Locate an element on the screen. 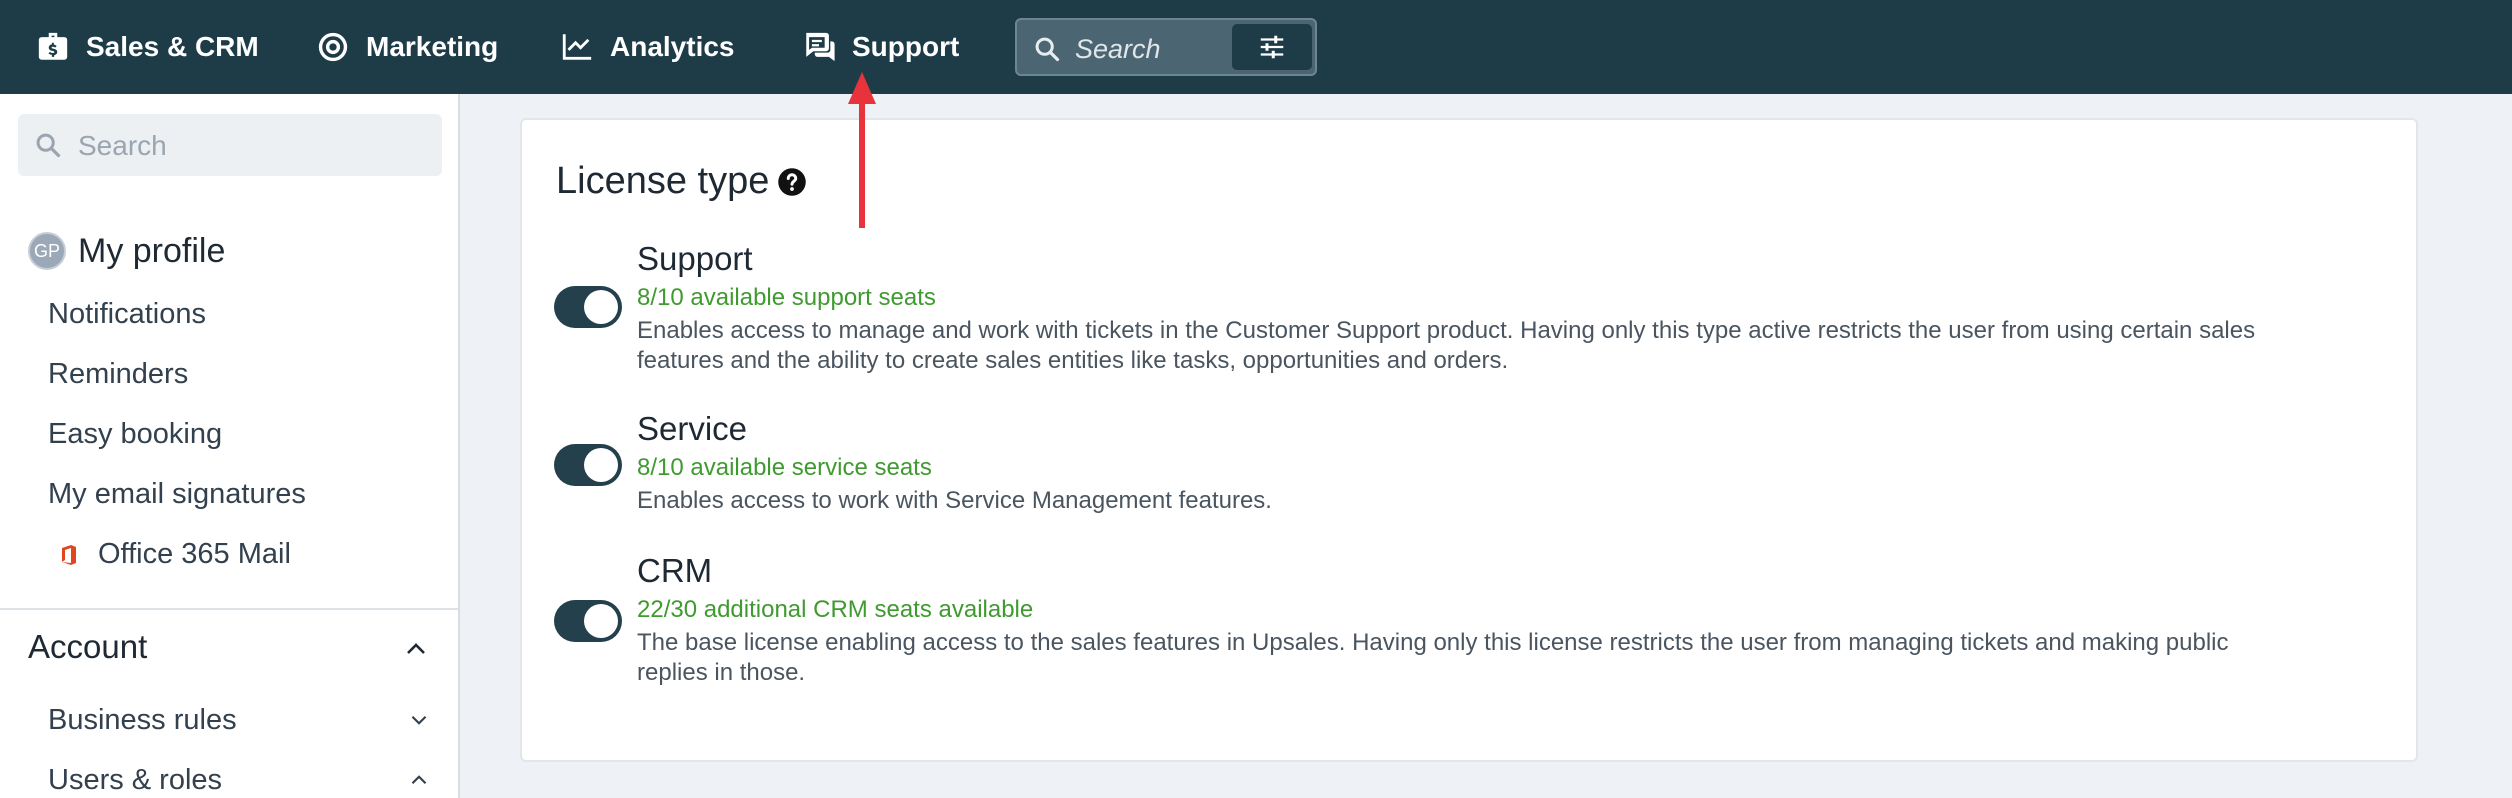 The width and height of the screenshot is (2512, 798). sidebar-search-placeholder: Search is located at coordinates (122, 145).